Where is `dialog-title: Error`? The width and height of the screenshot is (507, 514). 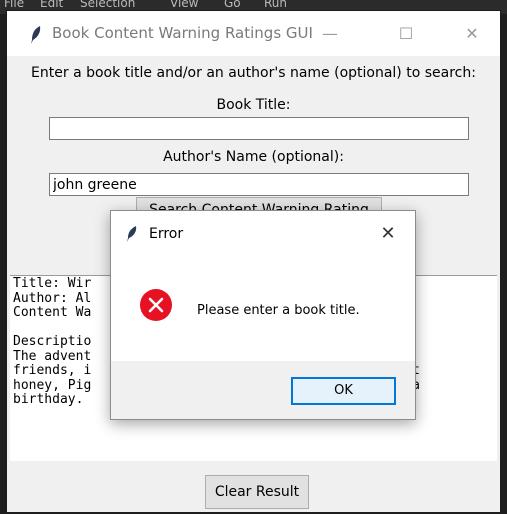 dialog-title: Error is located at coordinates (166, 234).